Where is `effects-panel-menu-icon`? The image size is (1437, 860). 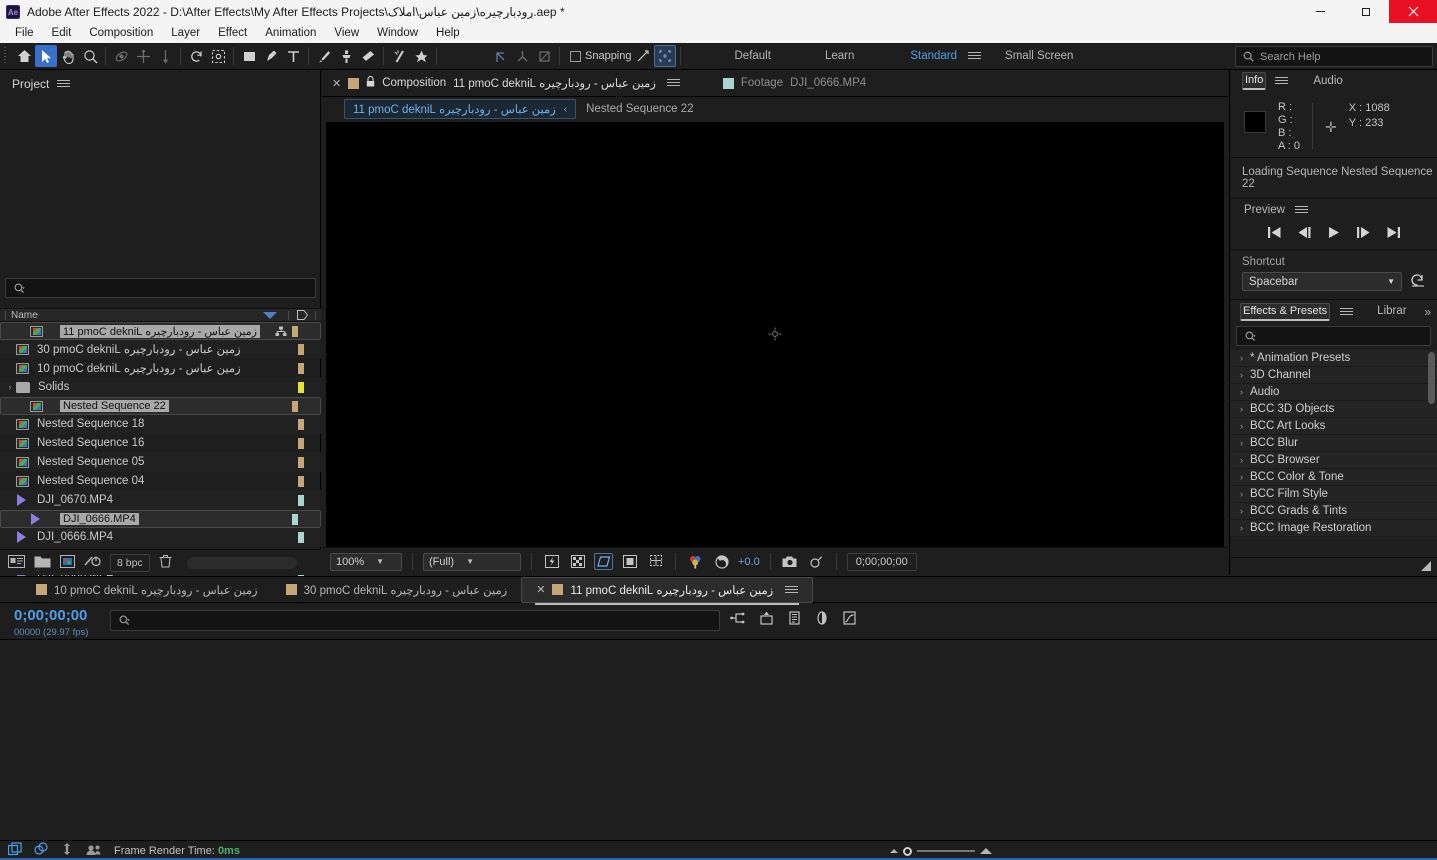
effects-panel-menu-icon is located at coordinates (1347, 312).